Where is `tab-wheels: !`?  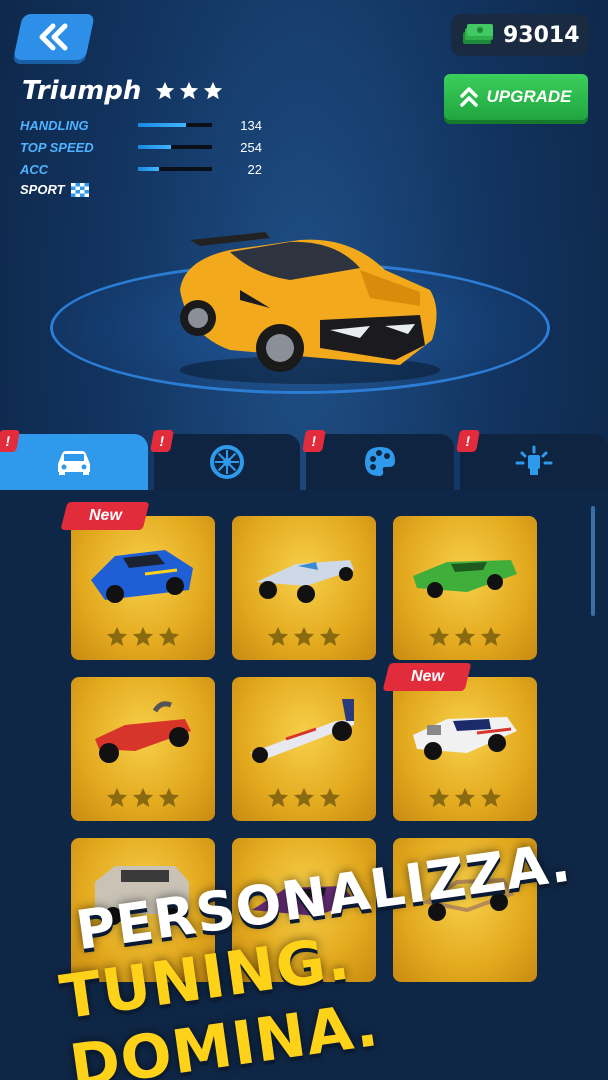
tab-wheels: ! is located at coordinates (225, 460).